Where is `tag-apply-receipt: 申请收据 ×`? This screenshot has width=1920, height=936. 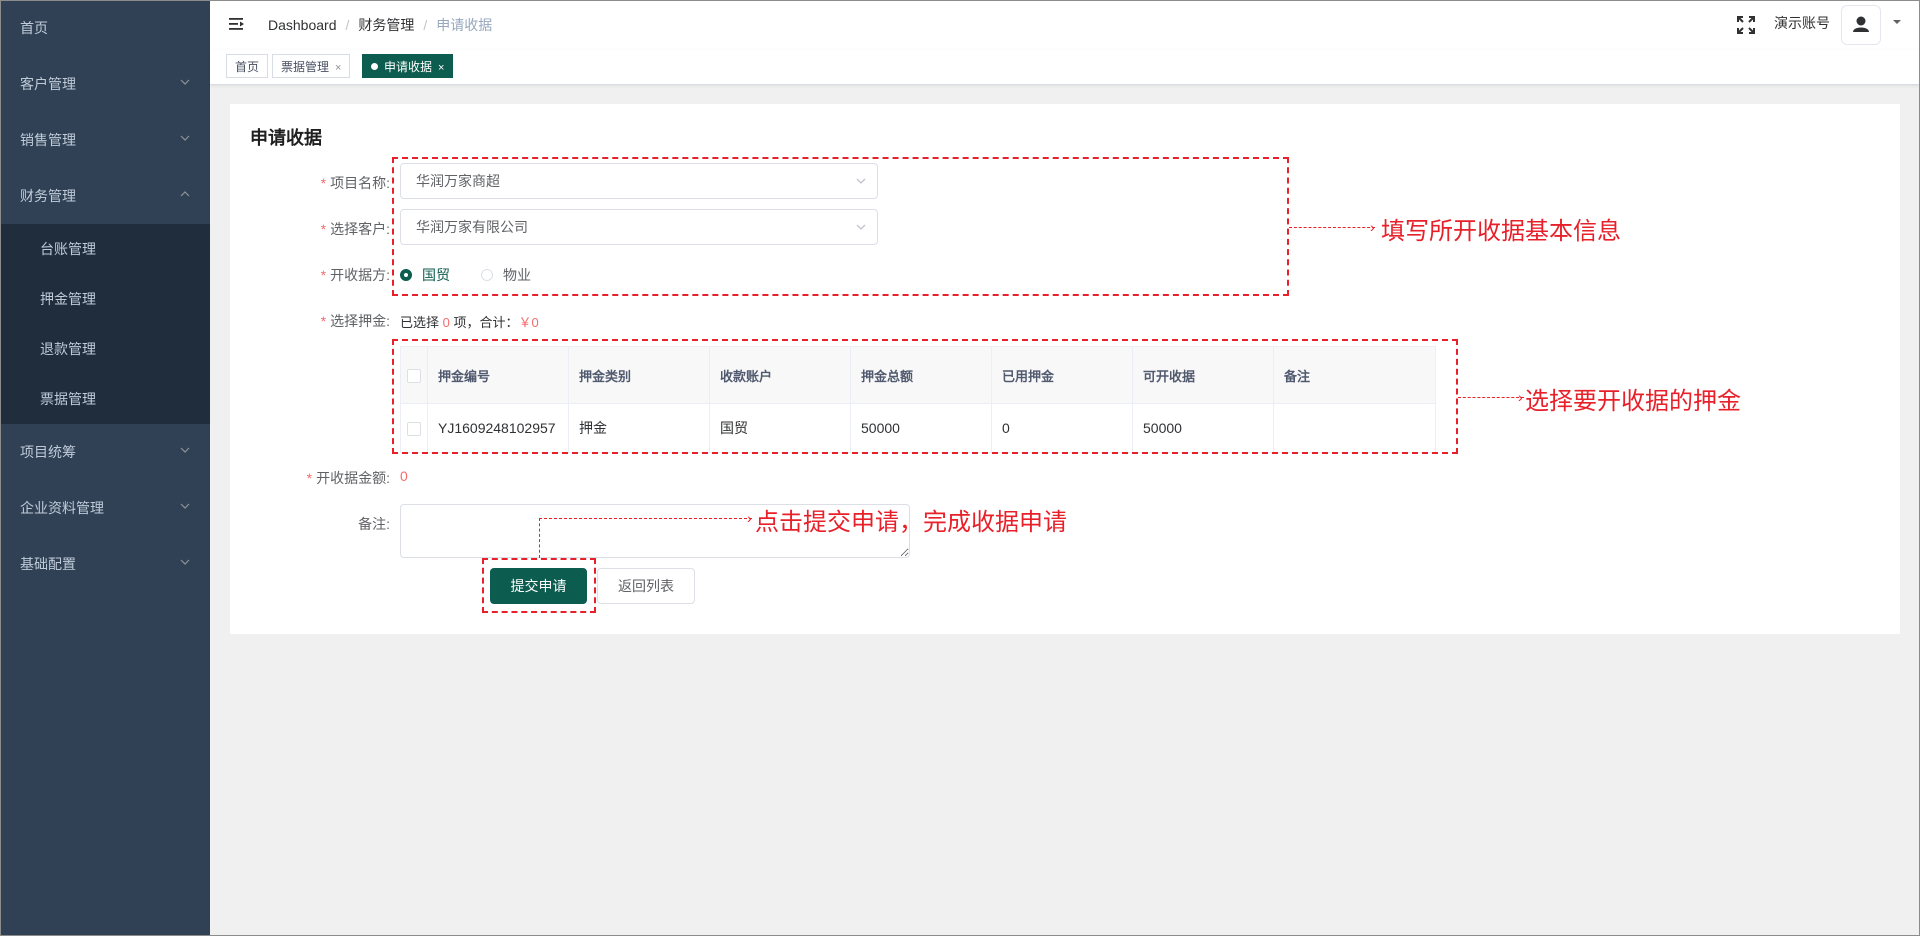 tag-apply-receipt: 申请收据 × is located at coordinates (408, 66).